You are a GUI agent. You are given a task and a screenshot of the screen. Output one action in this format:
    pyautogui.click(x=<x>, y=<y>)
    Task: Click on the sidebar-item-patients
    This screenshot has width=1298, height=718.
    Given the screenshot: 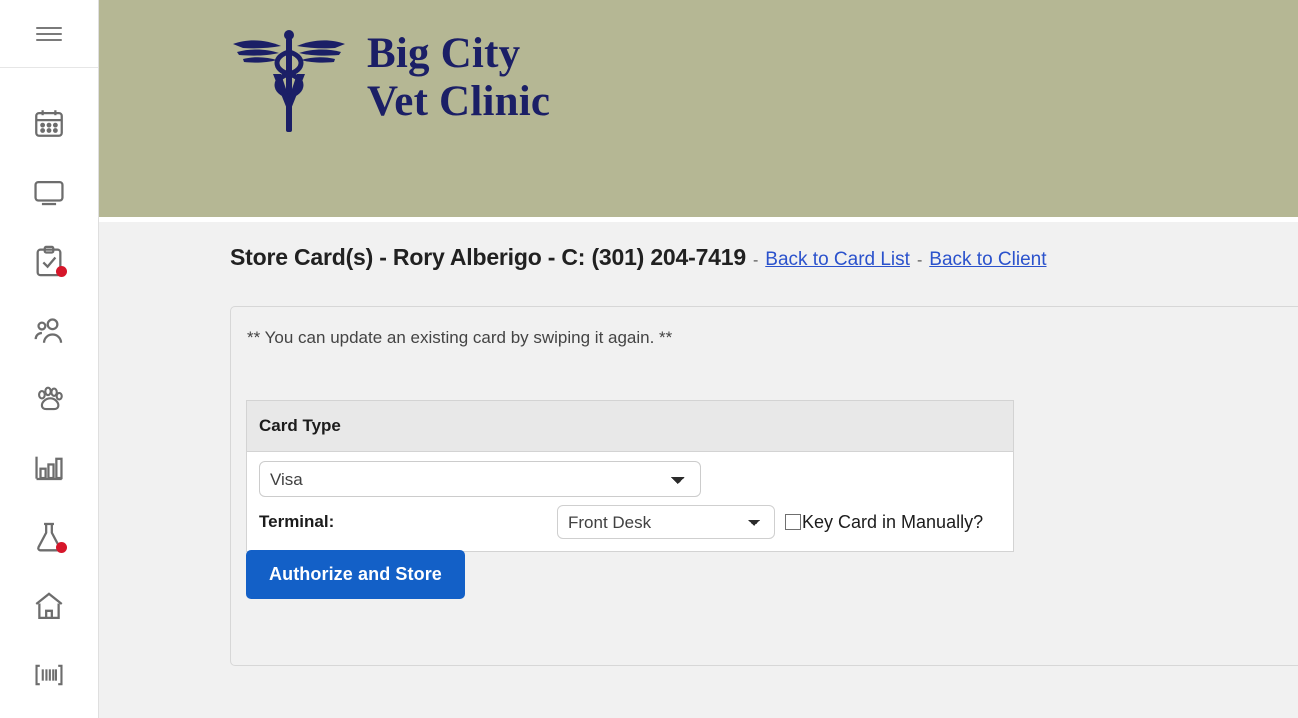 What is the action you would take?
    pyautogui.click(x=49, y=398)
    